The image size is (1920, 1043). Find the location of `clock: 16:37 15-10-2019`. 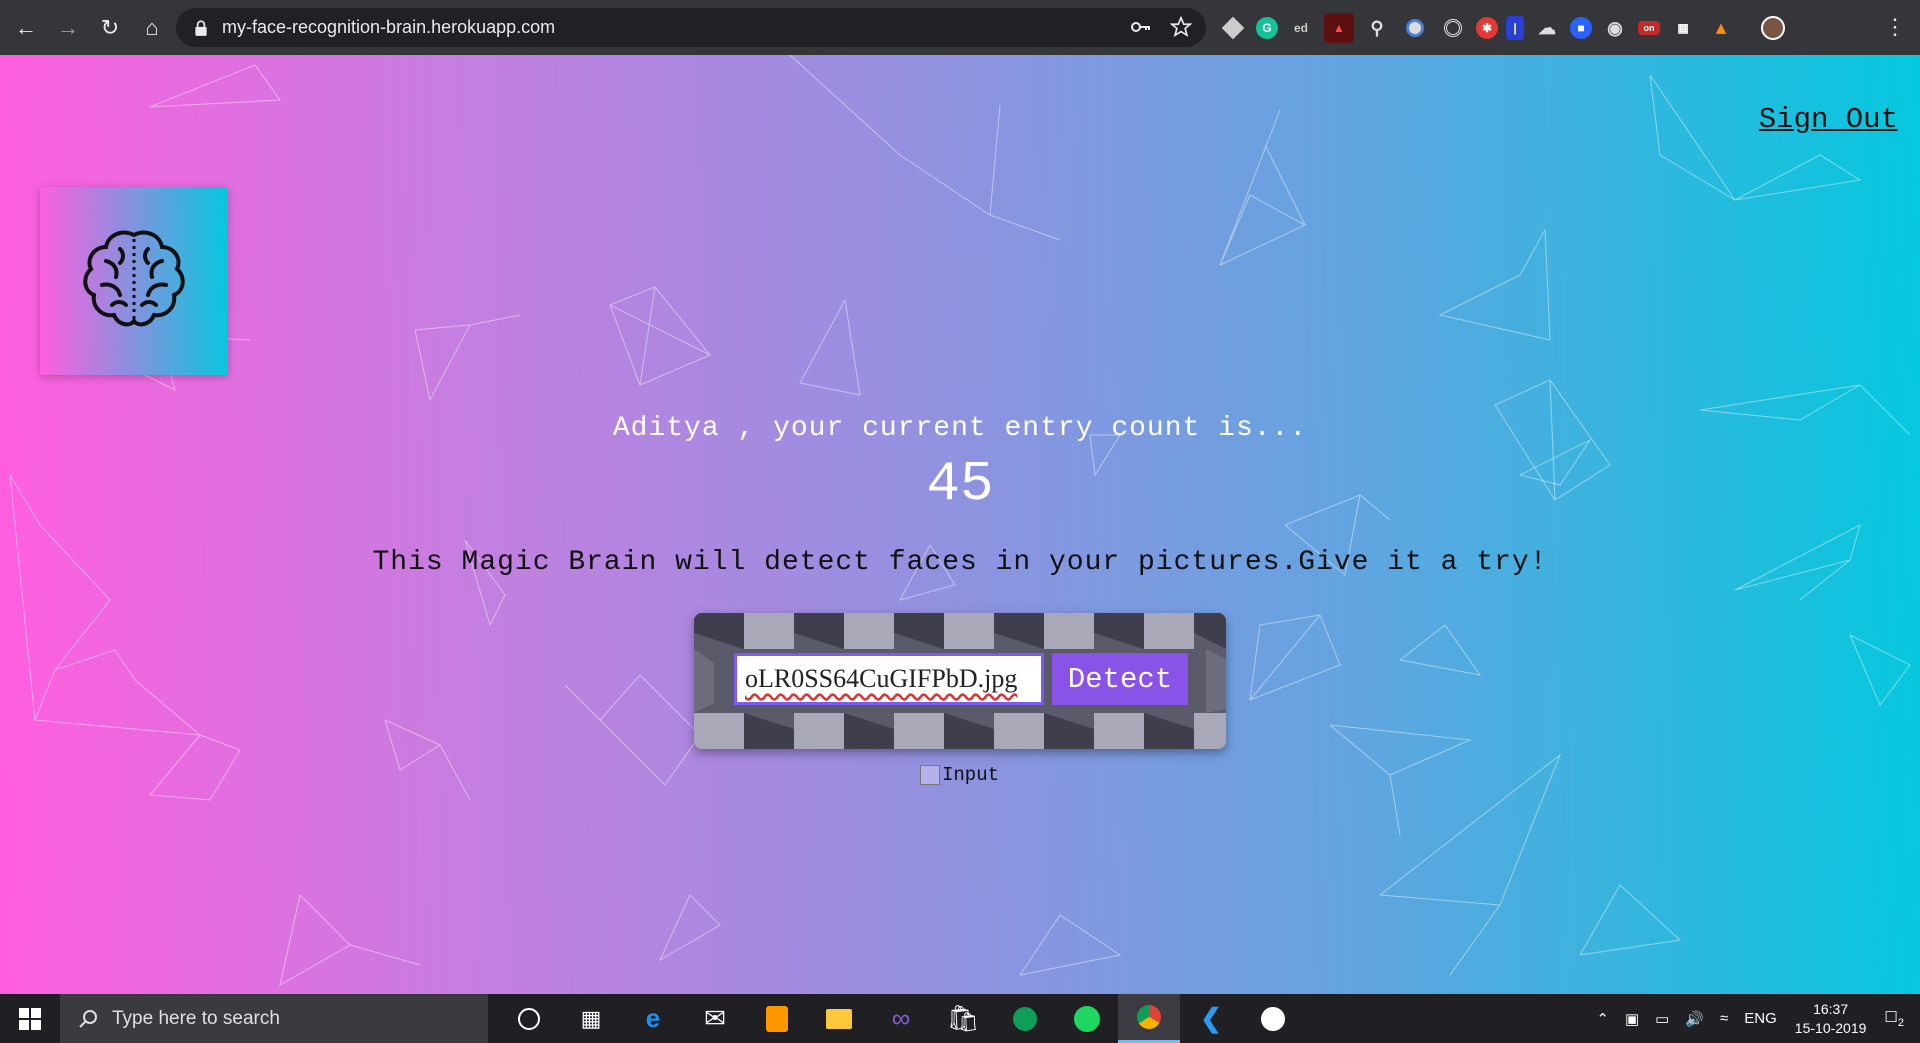

clock: 16:37 15-10-2019 is located at coordinates (1831, 1019).